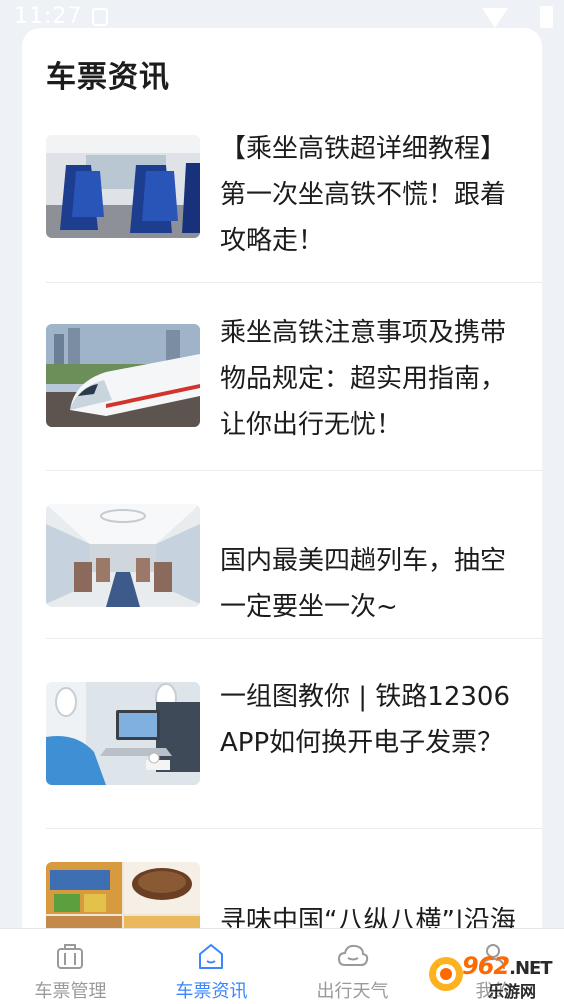 This screenshot has height=1004, width=564. I want to click on tab-ticket-news: 车票资讯, so click(211, 966).